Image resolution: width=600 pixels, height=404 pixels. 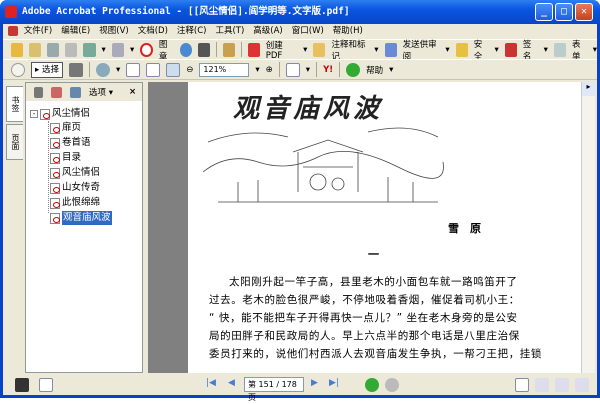 What do you see at coordinates (75, 69) in the screenshot?
I see `snapshot-icon` at bounding box center [75, 69].